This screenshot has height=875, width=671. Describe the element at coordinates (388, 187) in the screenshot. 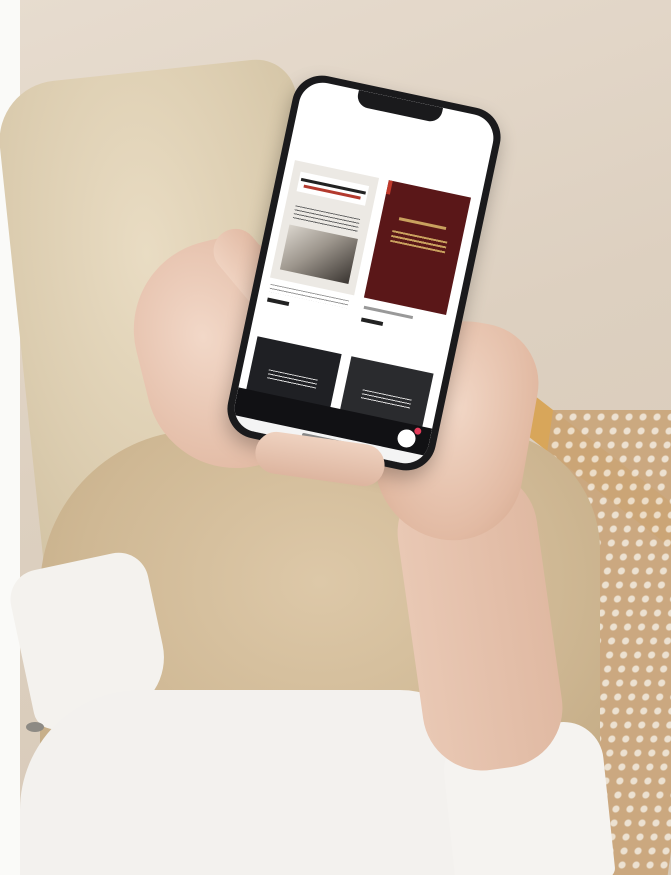

I see `card-2-tag` at that location.